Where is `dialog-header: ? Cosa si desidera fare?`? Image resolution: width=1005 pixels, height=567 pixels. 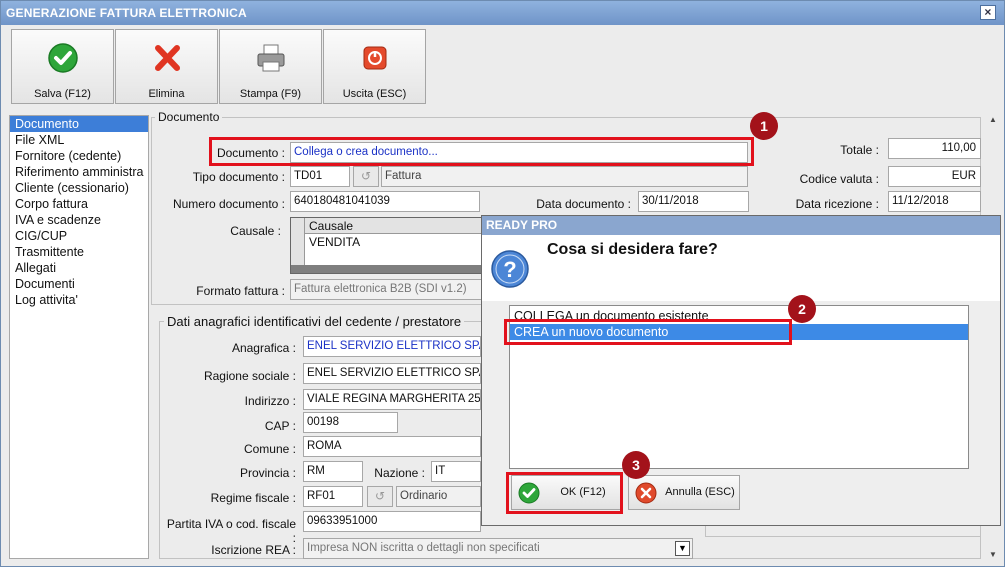 dialog-header: ? Cosa si desidera fare? is located at coordinates (741, 268).